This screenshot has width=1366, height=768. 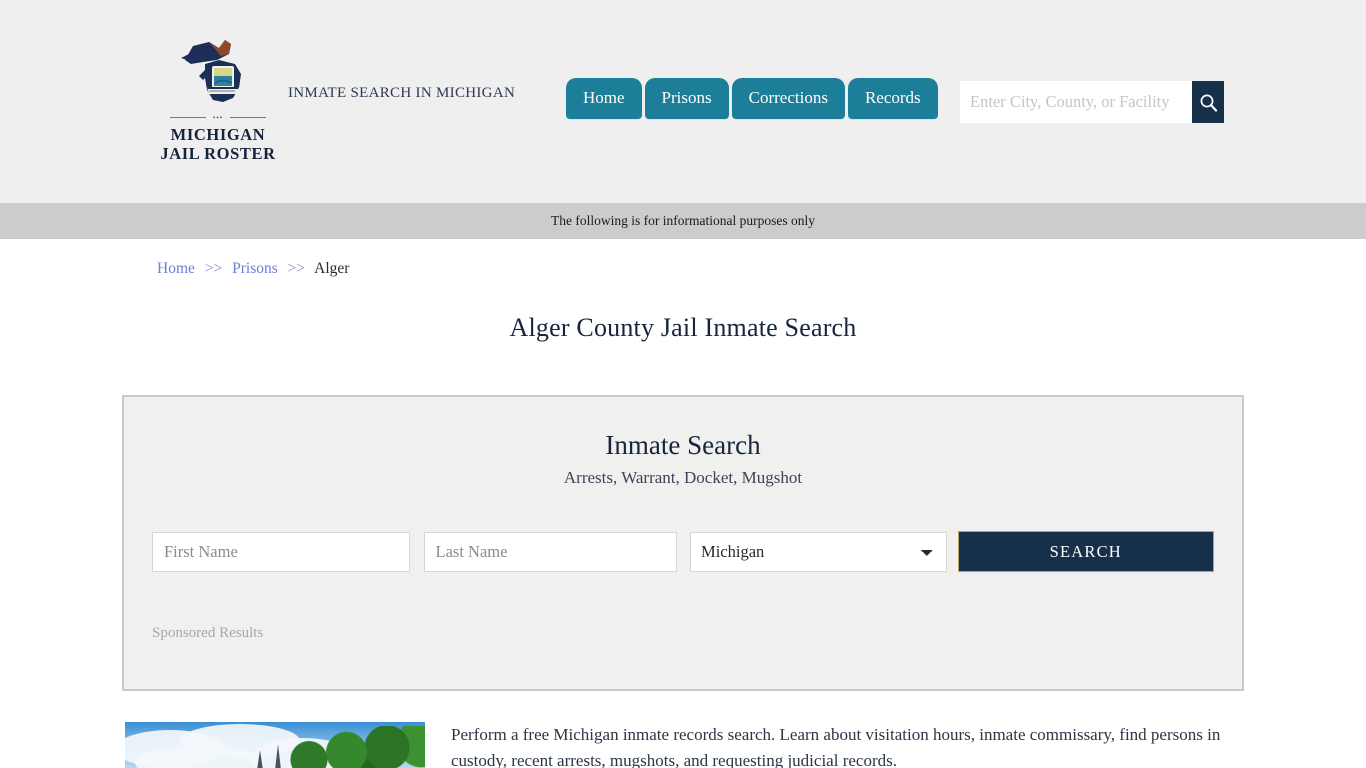 What do you see at coordinates (683, 259) in the screenshot?
I see `breadcrumb: Home >> Prisons >> Alger` at bounding box center [683, 259].